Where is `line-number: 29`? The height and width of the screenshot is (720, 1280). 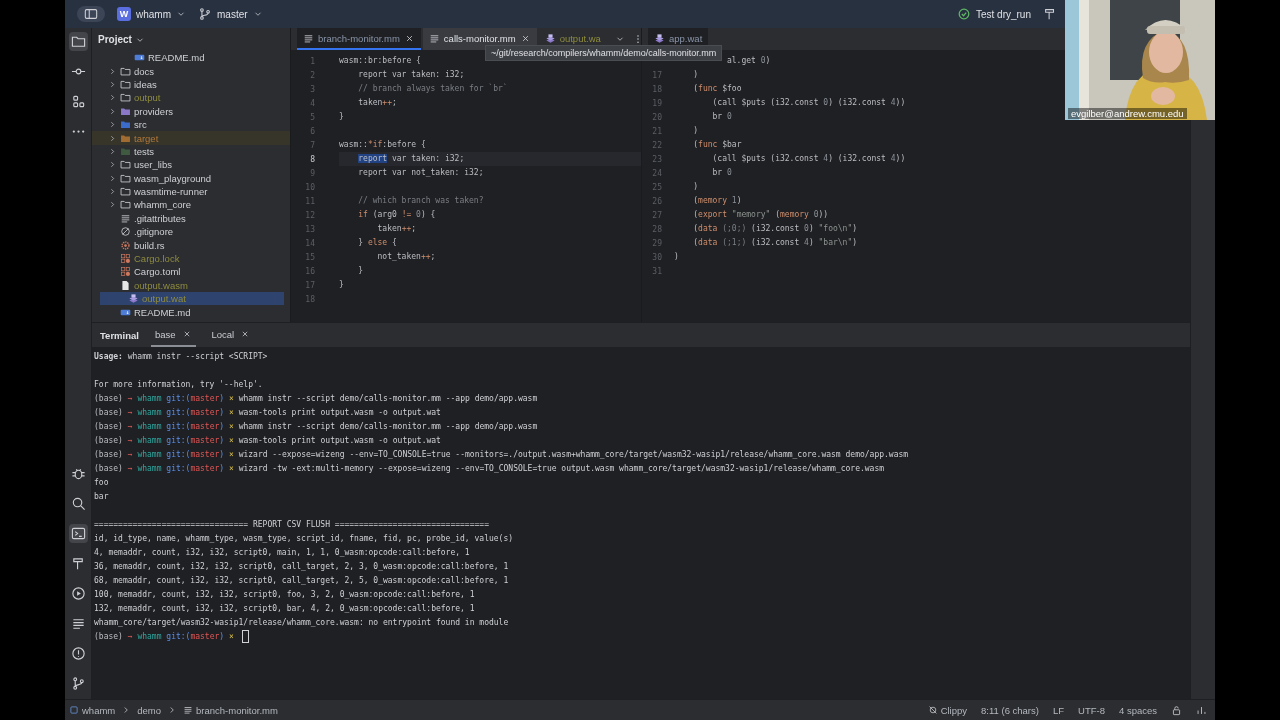 line-number: 29 is located at coordinates (656, 243).